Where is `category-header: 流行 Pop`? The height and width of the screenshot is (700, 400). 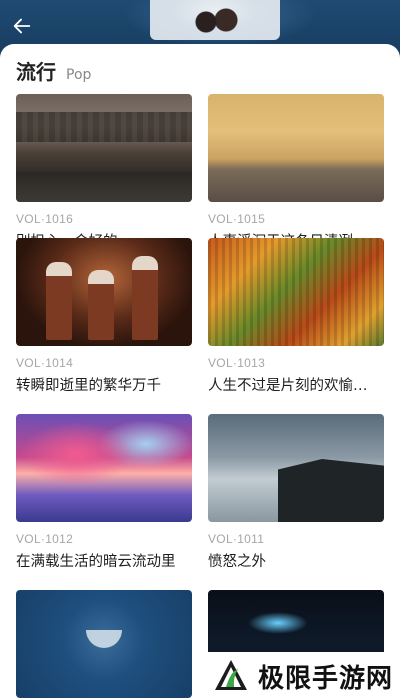 category-header: 流行 Pop is located at coordinates (54, 70).